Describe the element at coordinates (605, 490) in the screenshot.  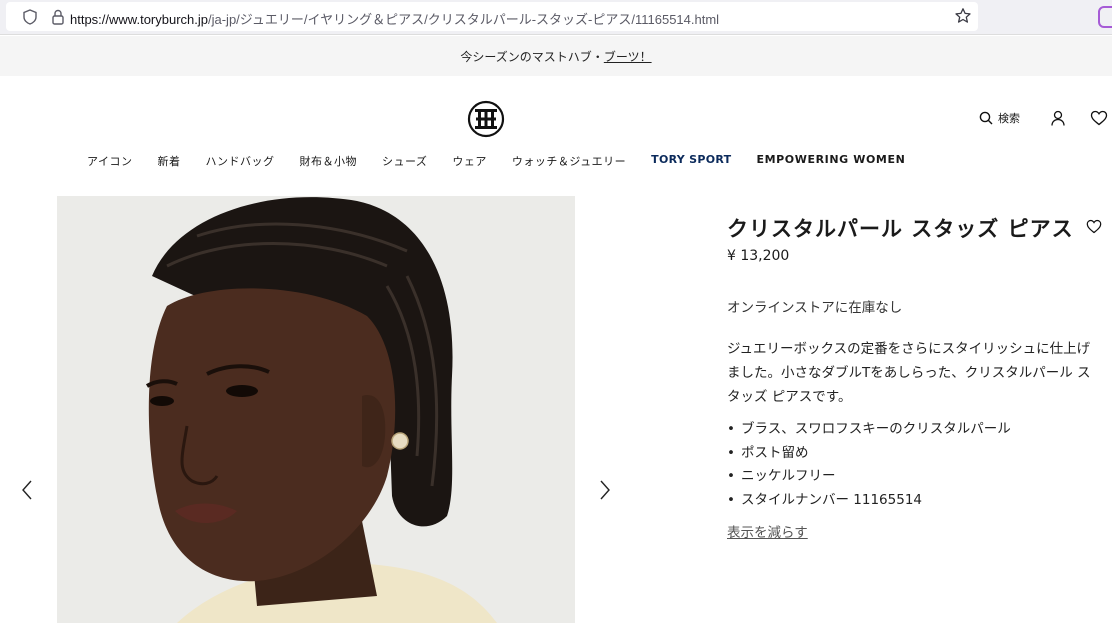
I see `chevron-right-icon` at that location.